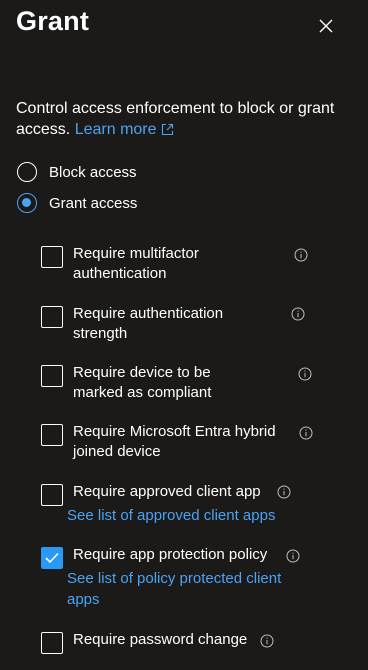 The height and width of the screenshot is (670, 368). Describe the element at coordinates (93, 203) in the screenshot. I see `grant-access-label: Grant access` at that location.